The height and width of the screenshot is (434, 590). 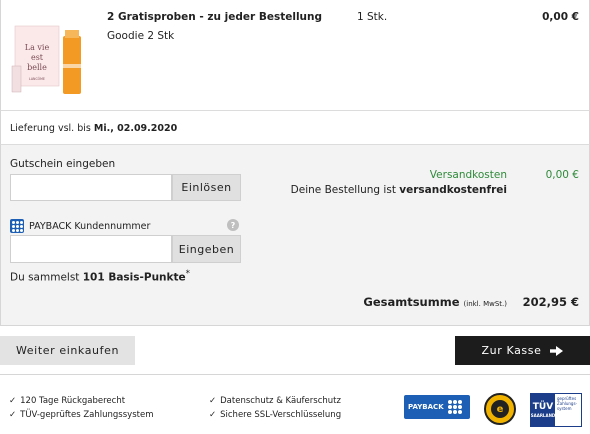 What do you see at coordinates (511, 350) in the screenshot?
I see `checkout-label: Zur Kasse` at bounding box center [511, 350].